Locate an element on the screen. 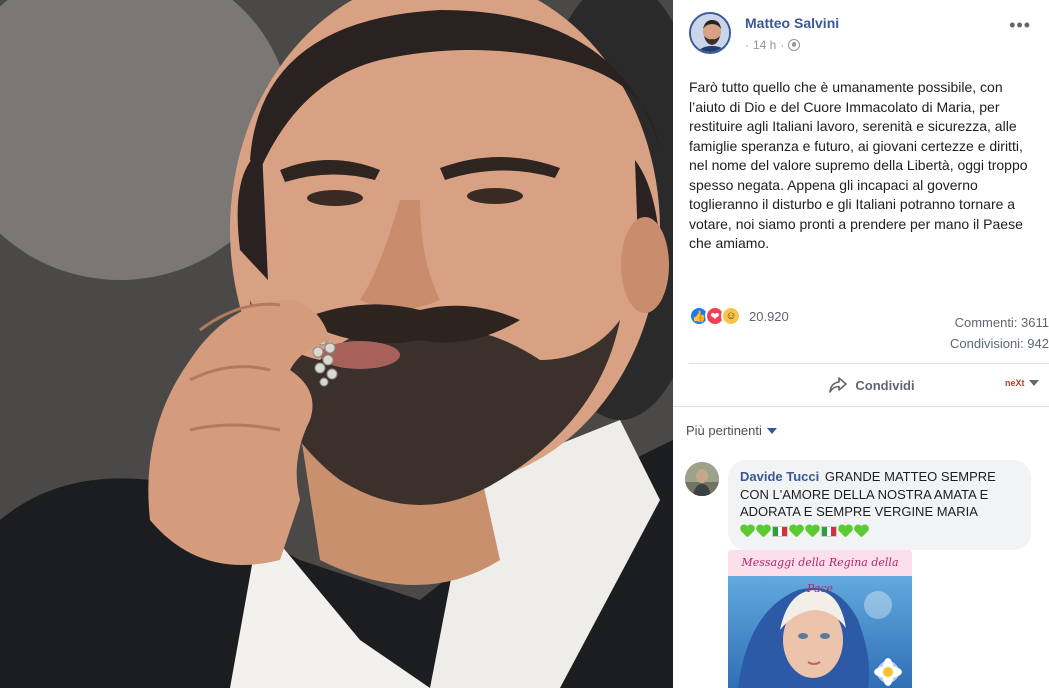  comments-count: Commenti: 3611 is located at coordinates (999, 322).